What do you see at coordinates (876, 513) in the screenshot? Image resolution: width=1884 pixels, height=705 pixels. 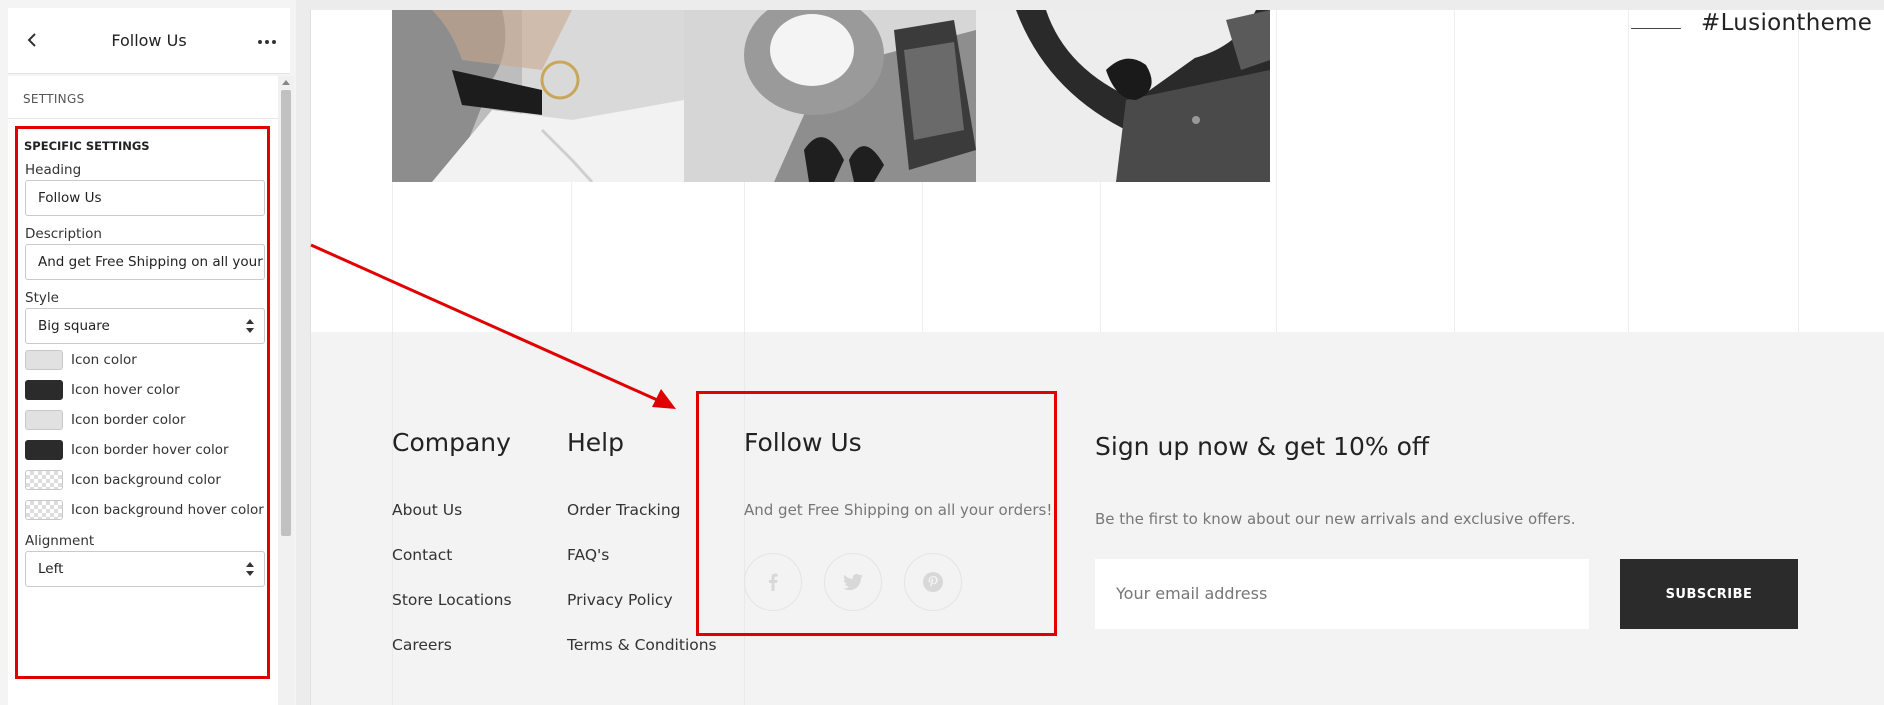 I see `follow-us-highlight-box` at bounding box center [876, 513].